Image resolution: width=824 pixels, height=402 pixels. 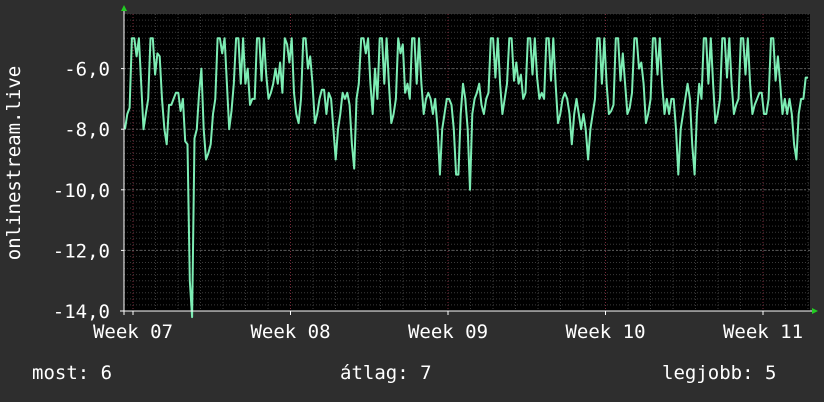 I want to click on legend-current: most: 6, so click(x=72, y=374).